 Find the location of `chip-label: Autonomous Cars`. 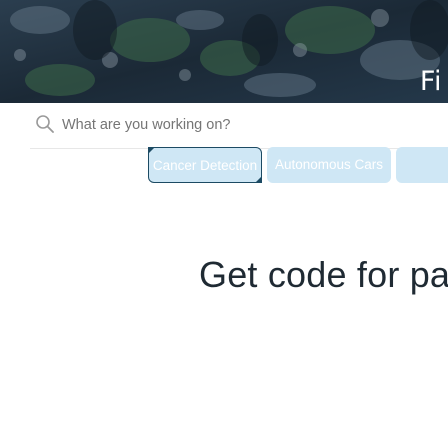

chip-label: Autonomous Cars is located at coordinates (329, 164).